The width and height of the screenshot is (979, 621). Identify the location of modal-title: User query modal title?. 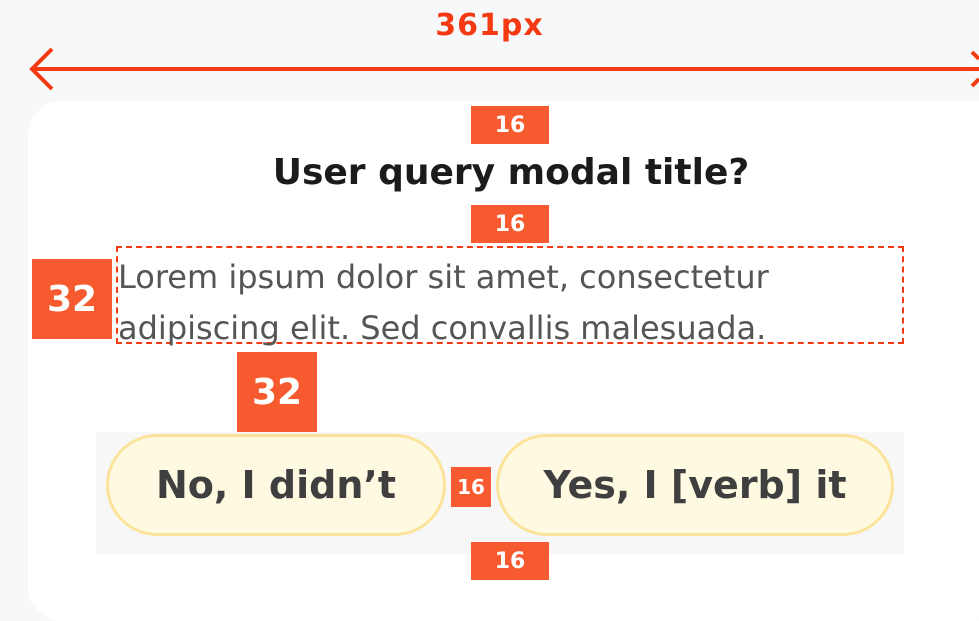
(511, 172).